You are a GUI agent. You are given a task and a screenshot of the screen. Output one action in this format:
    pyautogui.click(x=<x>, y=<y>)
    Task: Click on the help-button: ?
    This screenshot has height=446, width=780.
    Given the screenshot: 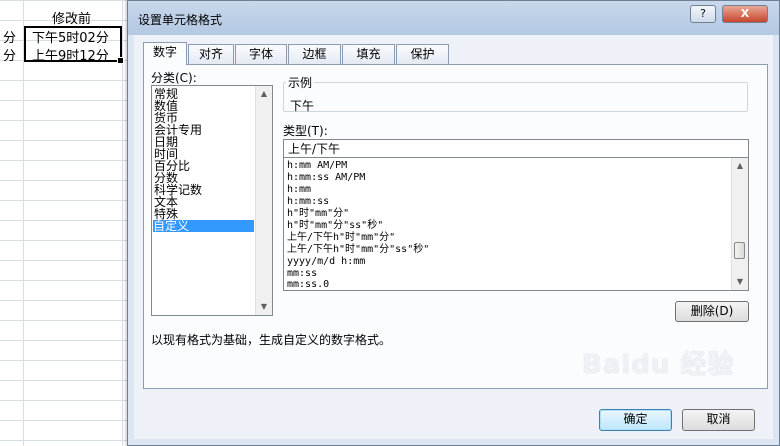 What is the action you would take?
    pyautogui.click(x=703, y=14)
    